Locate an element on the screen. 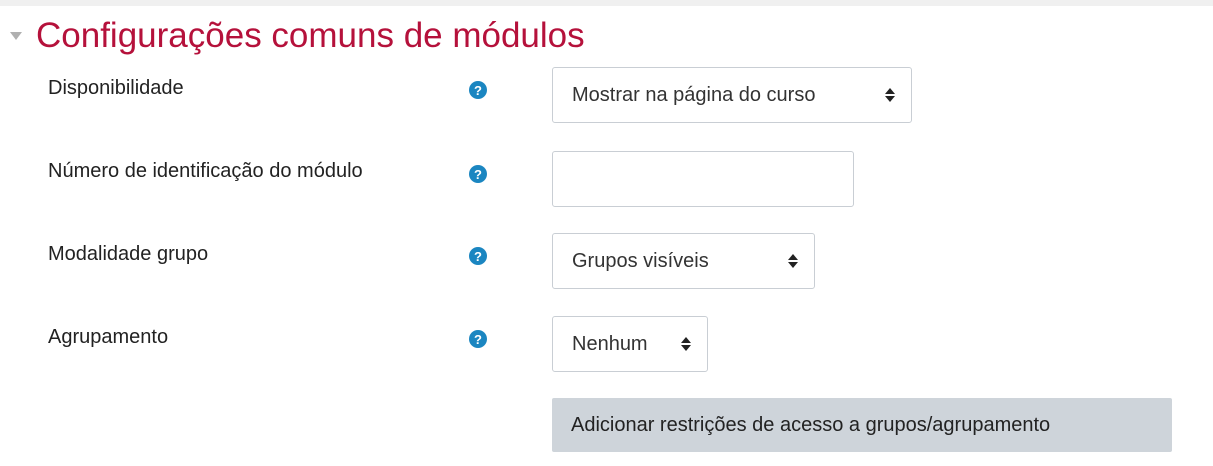 The width and height of the screenshot is (1213, 466). availability-label: Disponibilidade is located at coordinates (116, 88).